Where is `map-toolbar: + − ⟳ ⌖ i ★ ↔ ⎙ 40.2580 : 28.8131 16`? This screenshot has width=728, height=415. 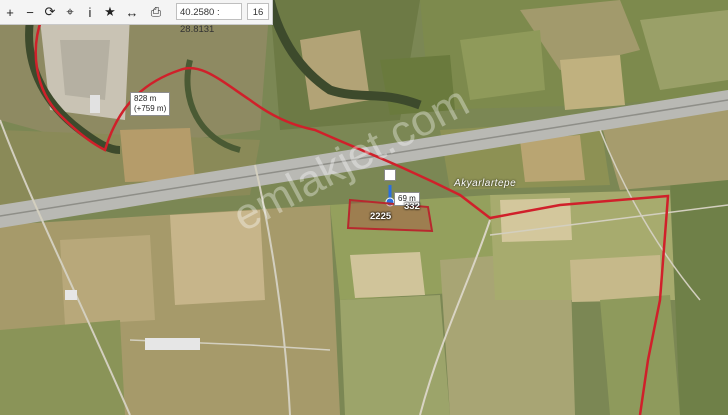 map-toolbar: + − ⟳ ⌖ i ★ ↔ ⎙ 40.2580 : 28.8131 16 is located at coordinates (136, 17).